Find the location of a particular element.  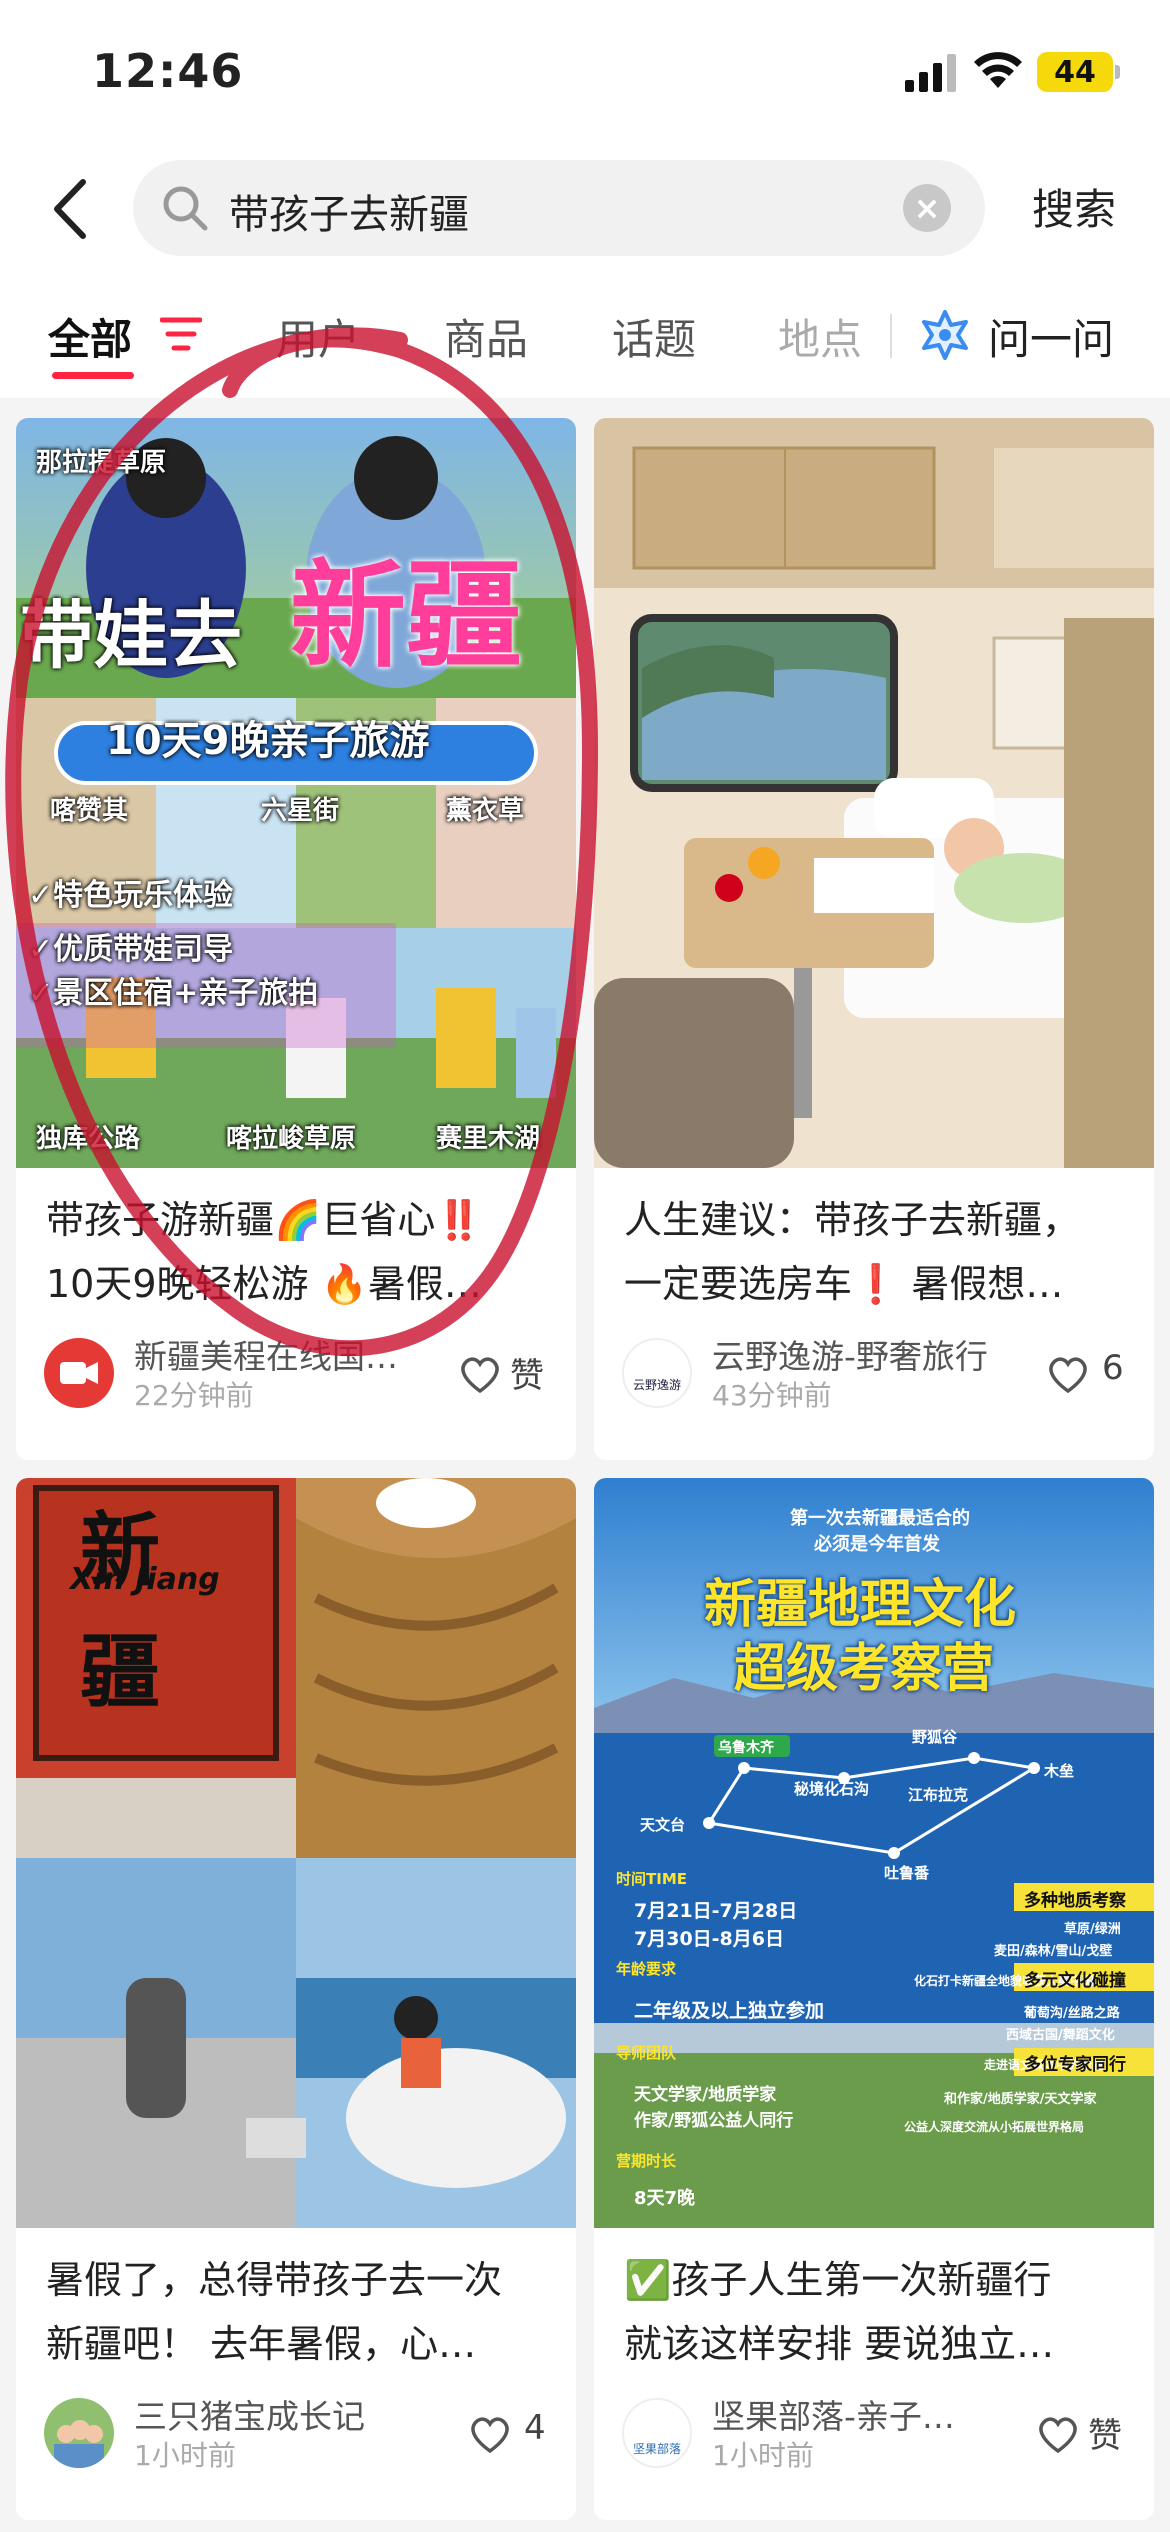

tab-products: 商品 is located at coordinates (486, 336).